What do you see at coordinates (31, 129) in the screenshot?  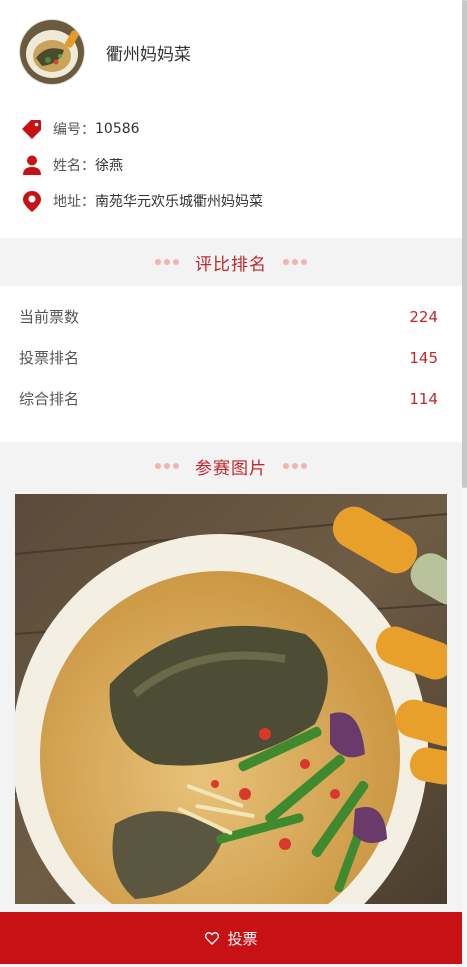 I see `tag-icon` at bounding box center [31, 129].